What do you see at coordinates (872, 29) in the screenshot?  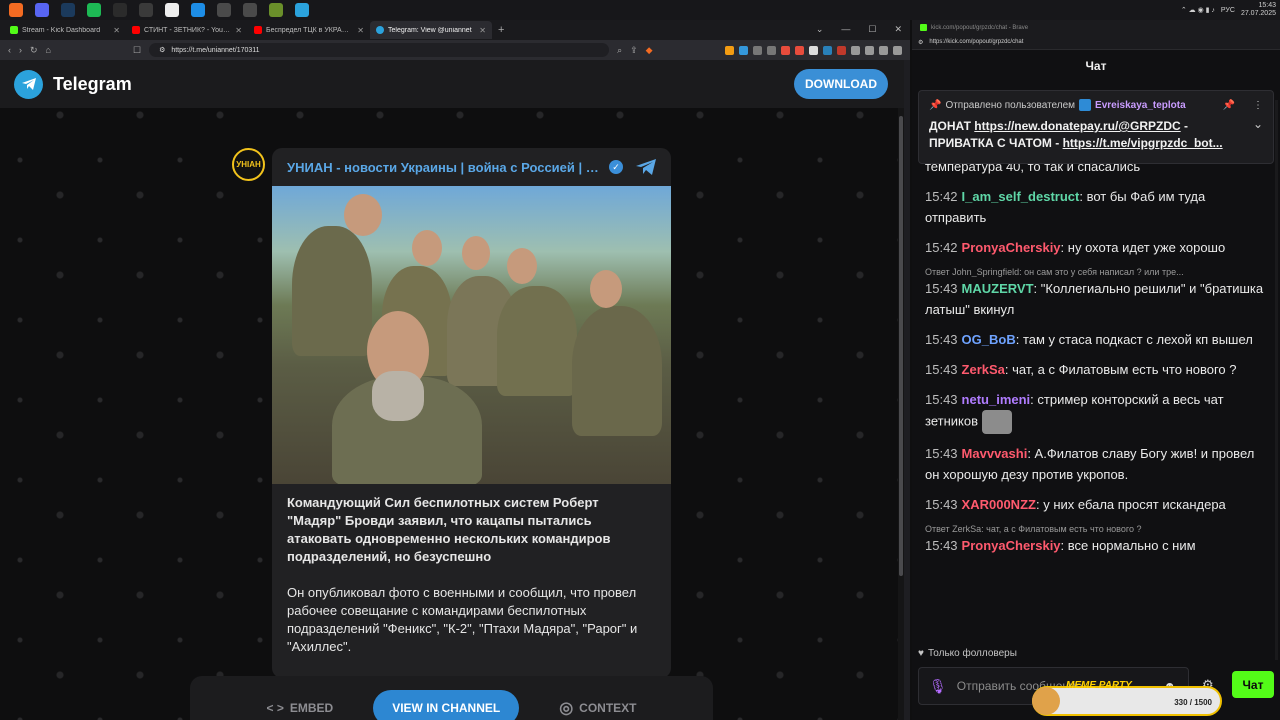 I see `maximize-icon: ☐` at bounding box center [872, 29].